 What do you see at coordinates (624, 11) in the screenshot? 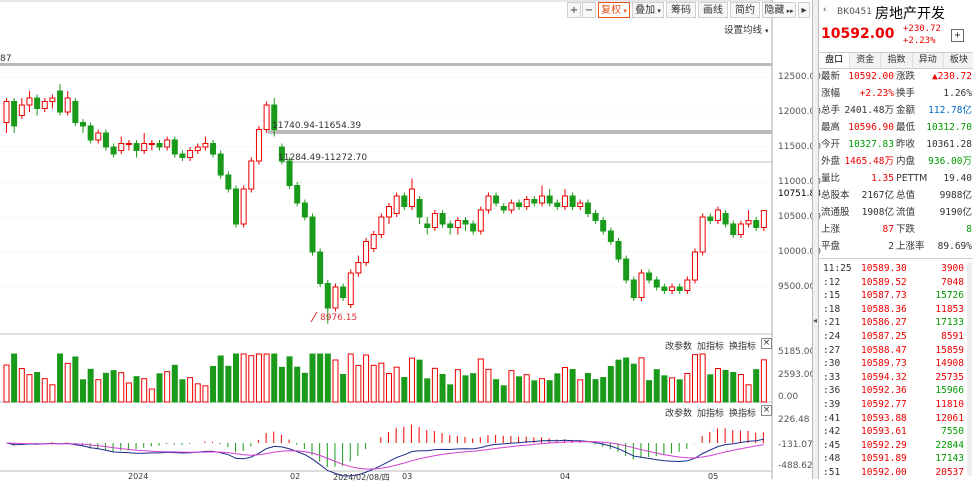
I see `dropdown-arrow-icon: ▾` at bounding box center [624, 11].